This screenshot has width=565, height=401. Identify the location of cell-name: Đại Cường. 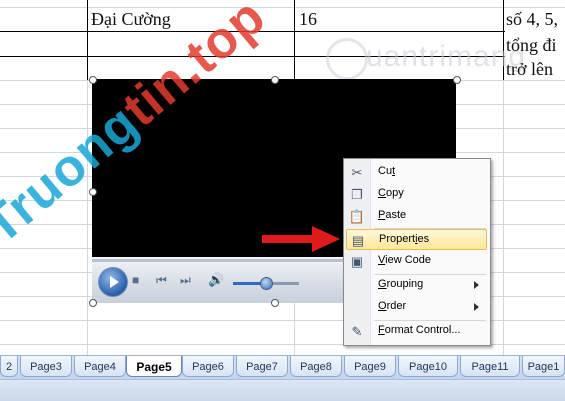
(131, 19).